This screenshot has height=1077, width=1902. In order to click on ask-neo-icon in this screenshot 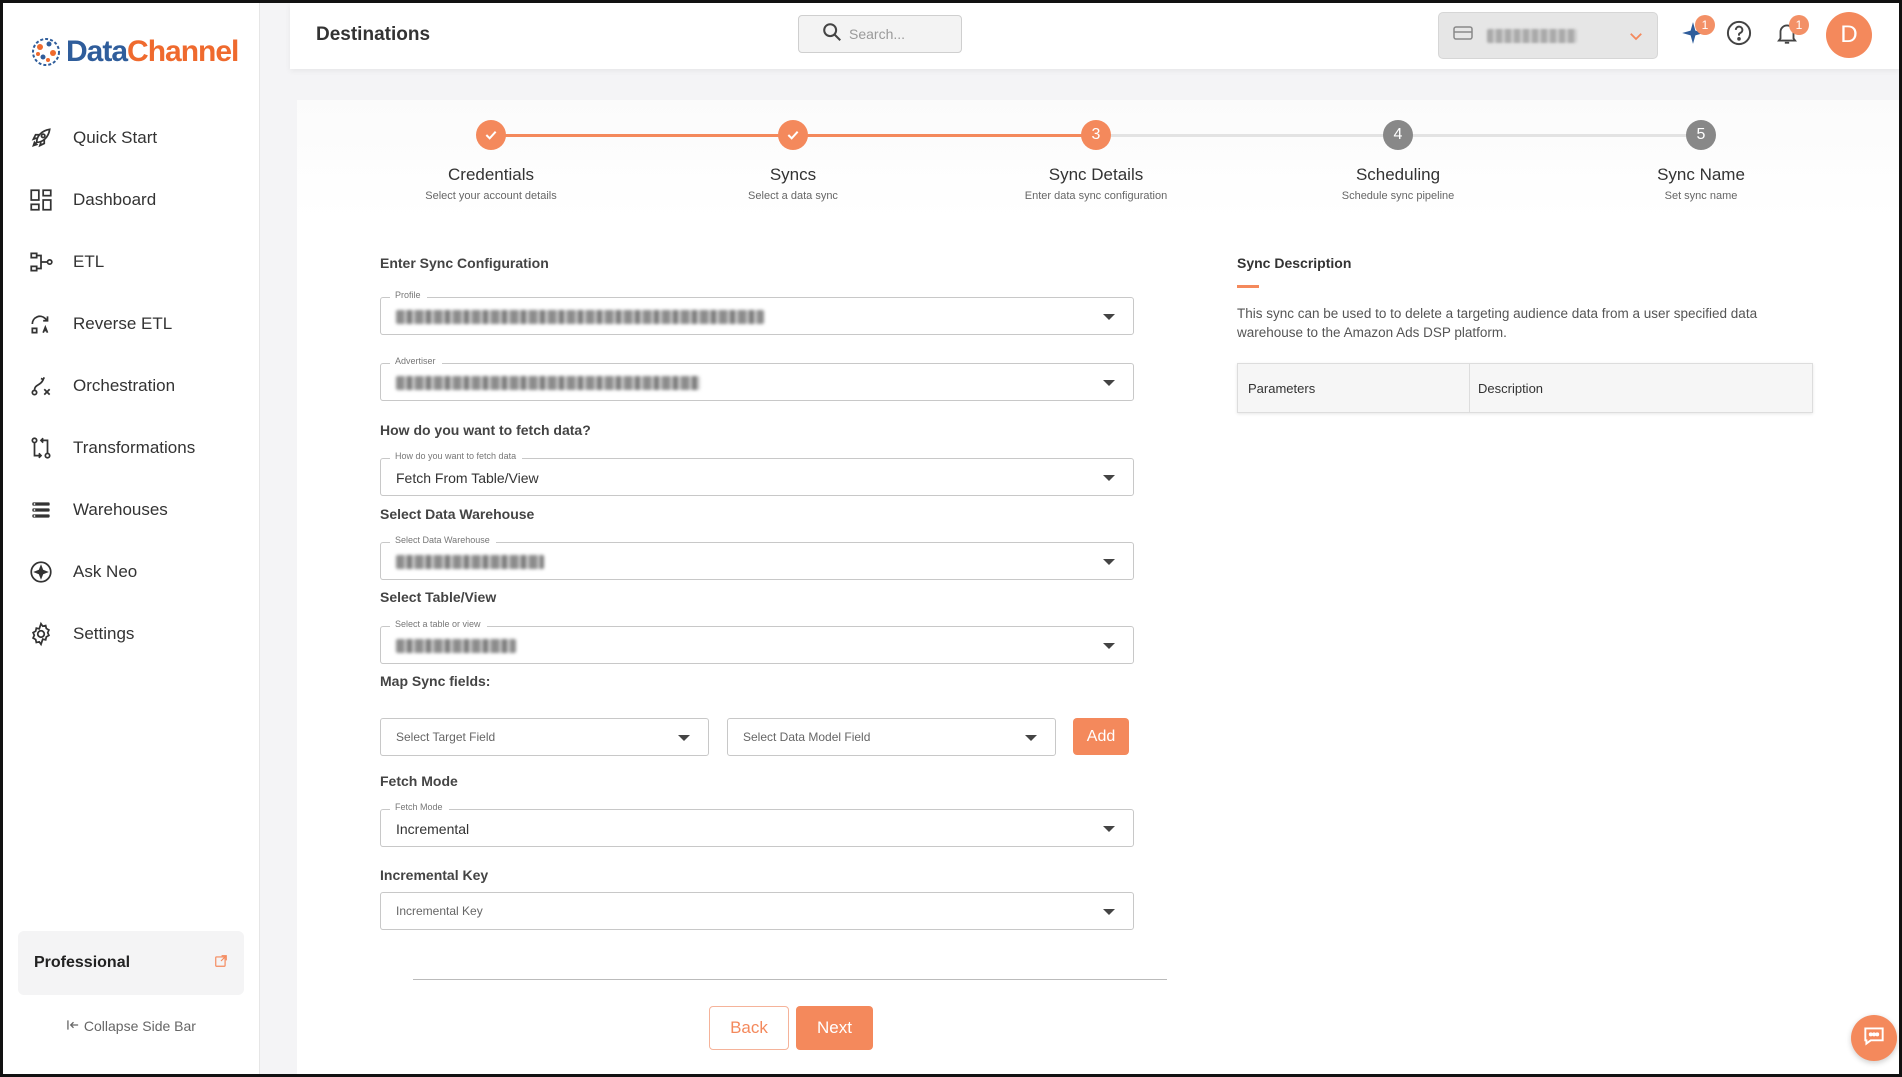, I will do `click(41, 572)`.